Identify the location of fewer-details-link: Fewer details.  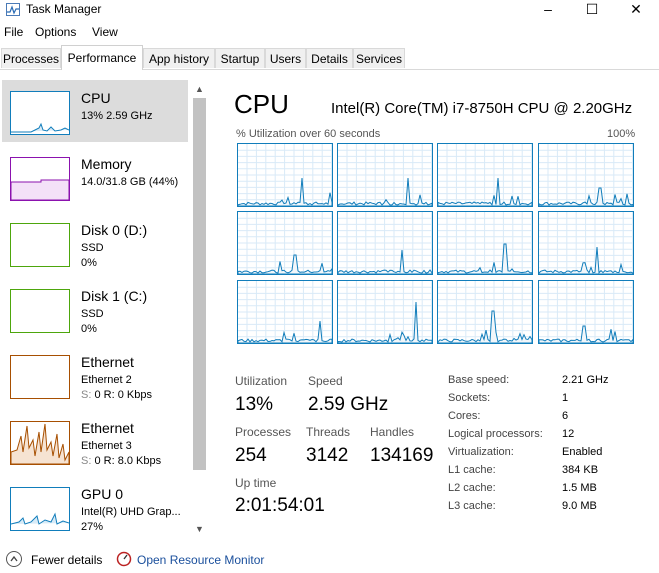
(66, 560).